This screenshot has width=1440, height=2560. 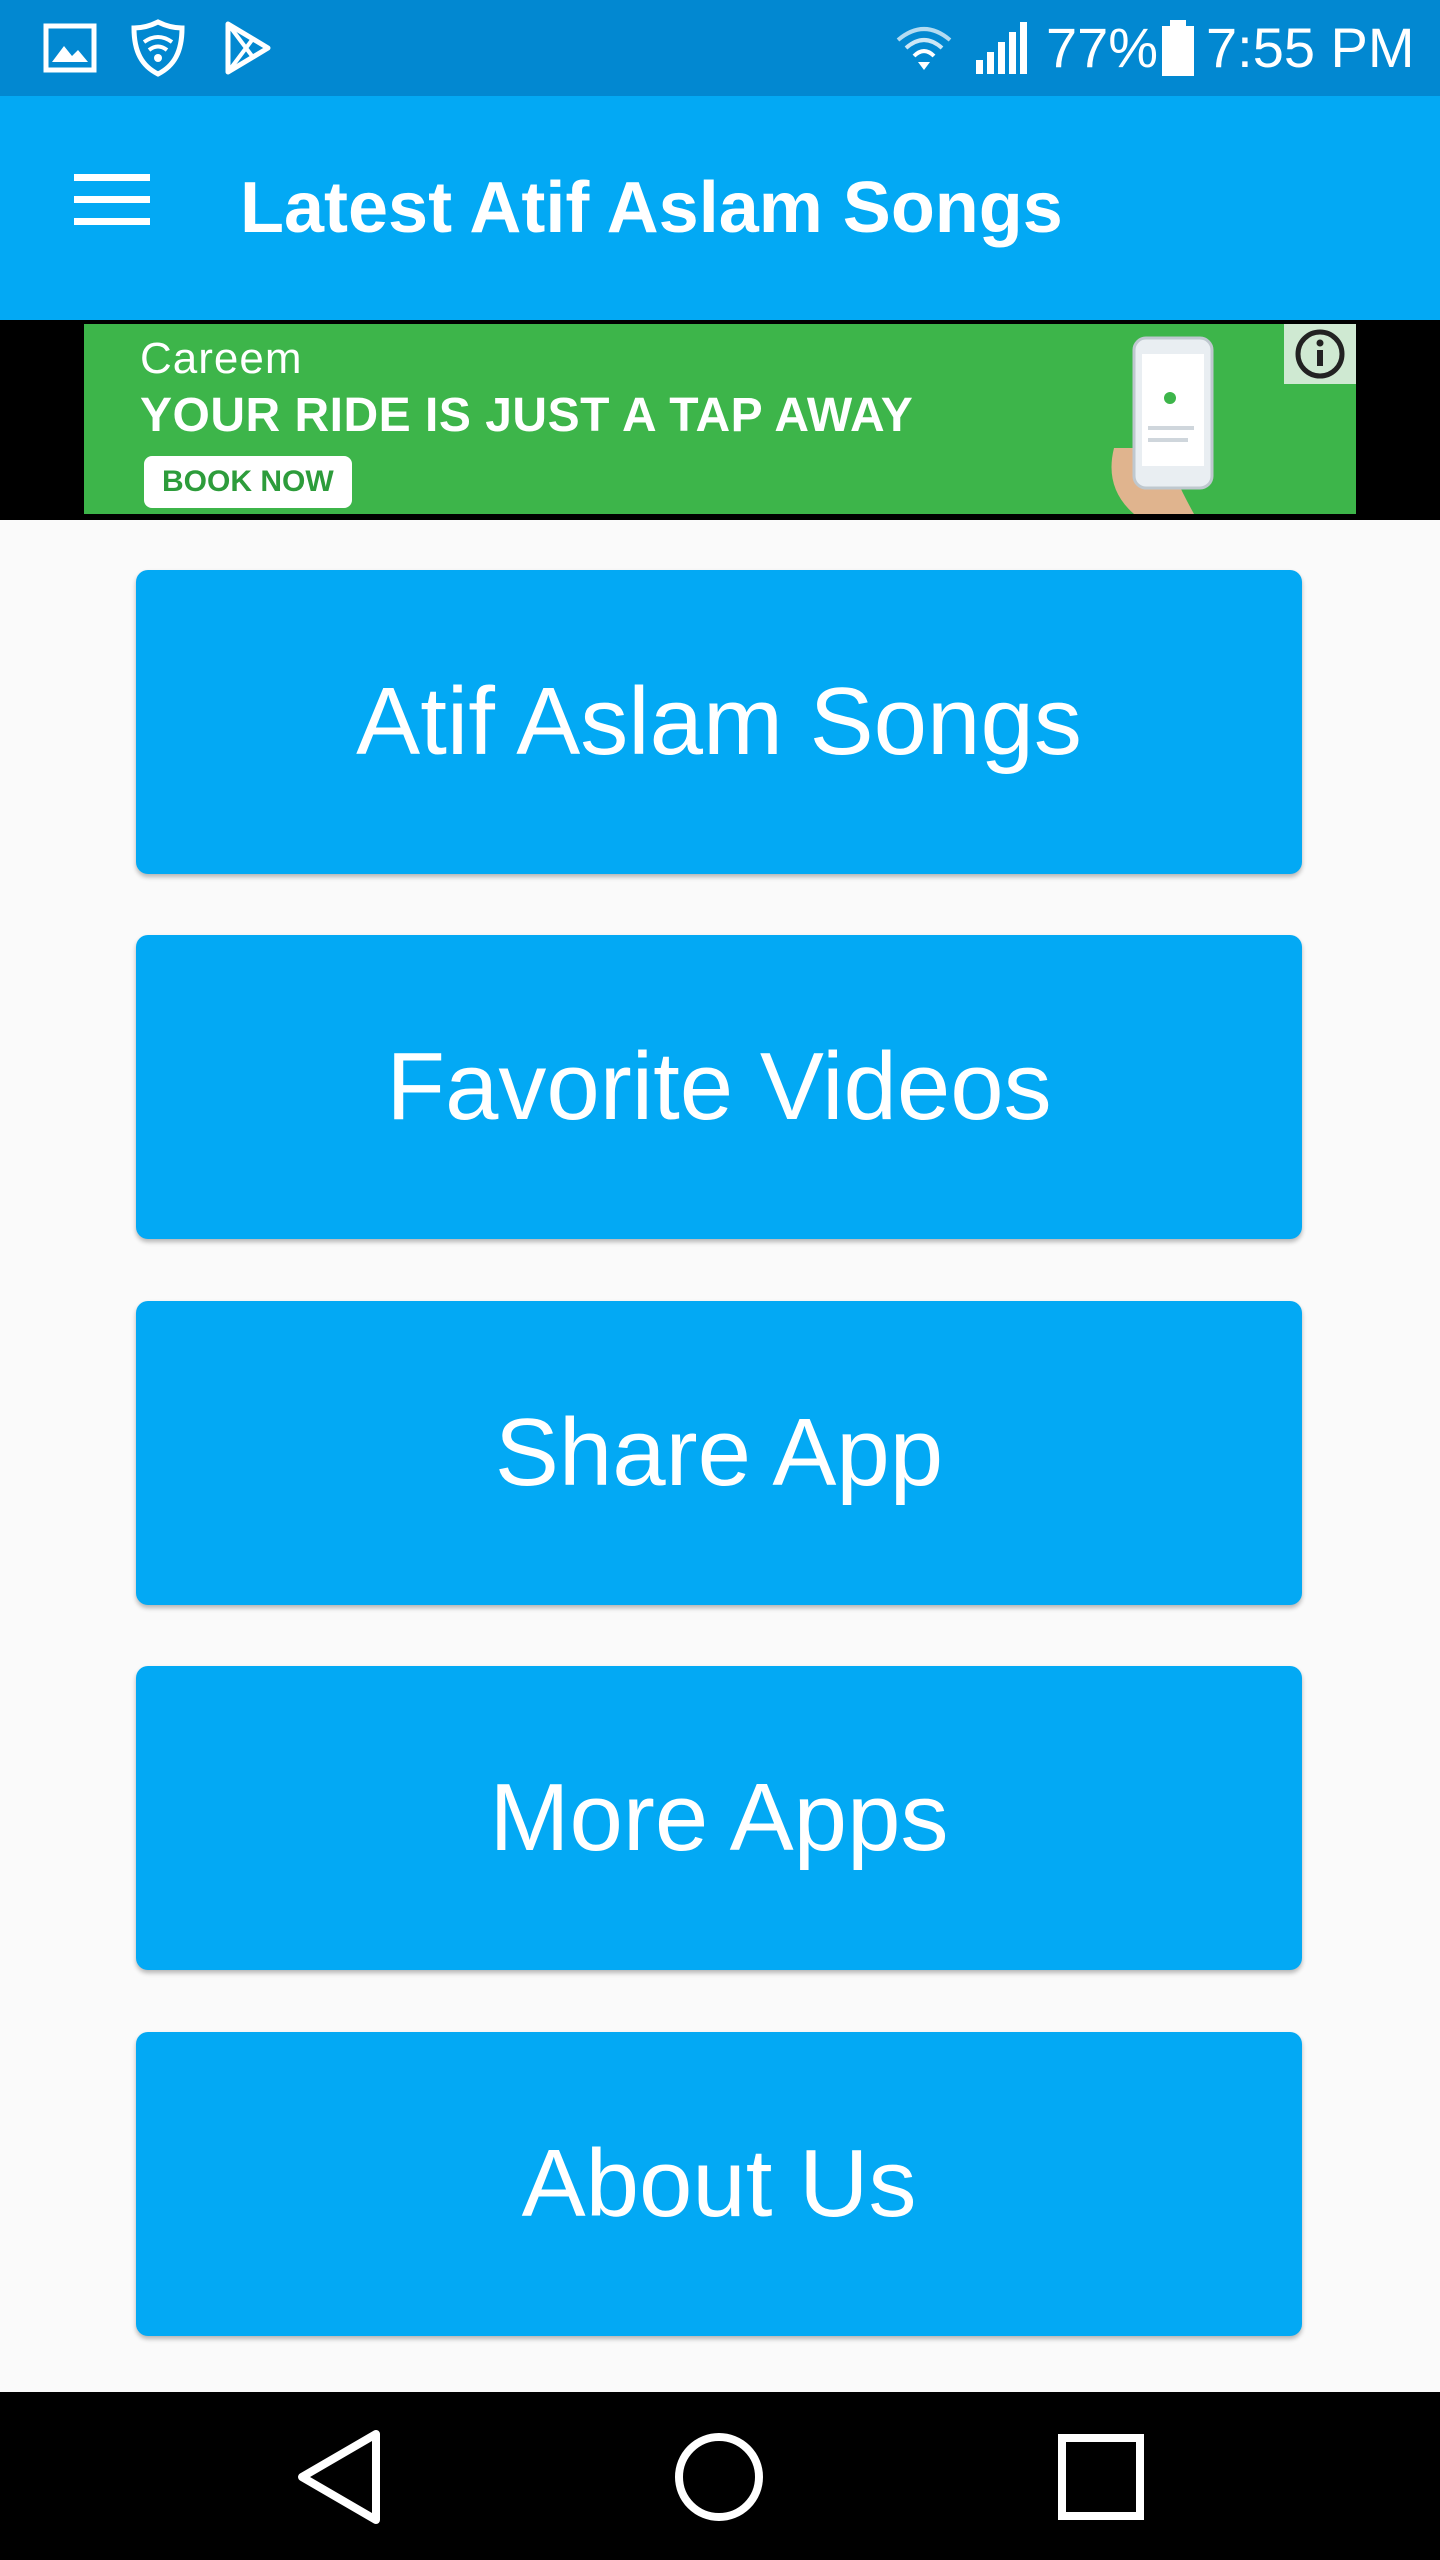 What do you see at coordinates (1162, 425) in the screenshot?
I see `ad-phone-image` at bounding box center [1162, 425].